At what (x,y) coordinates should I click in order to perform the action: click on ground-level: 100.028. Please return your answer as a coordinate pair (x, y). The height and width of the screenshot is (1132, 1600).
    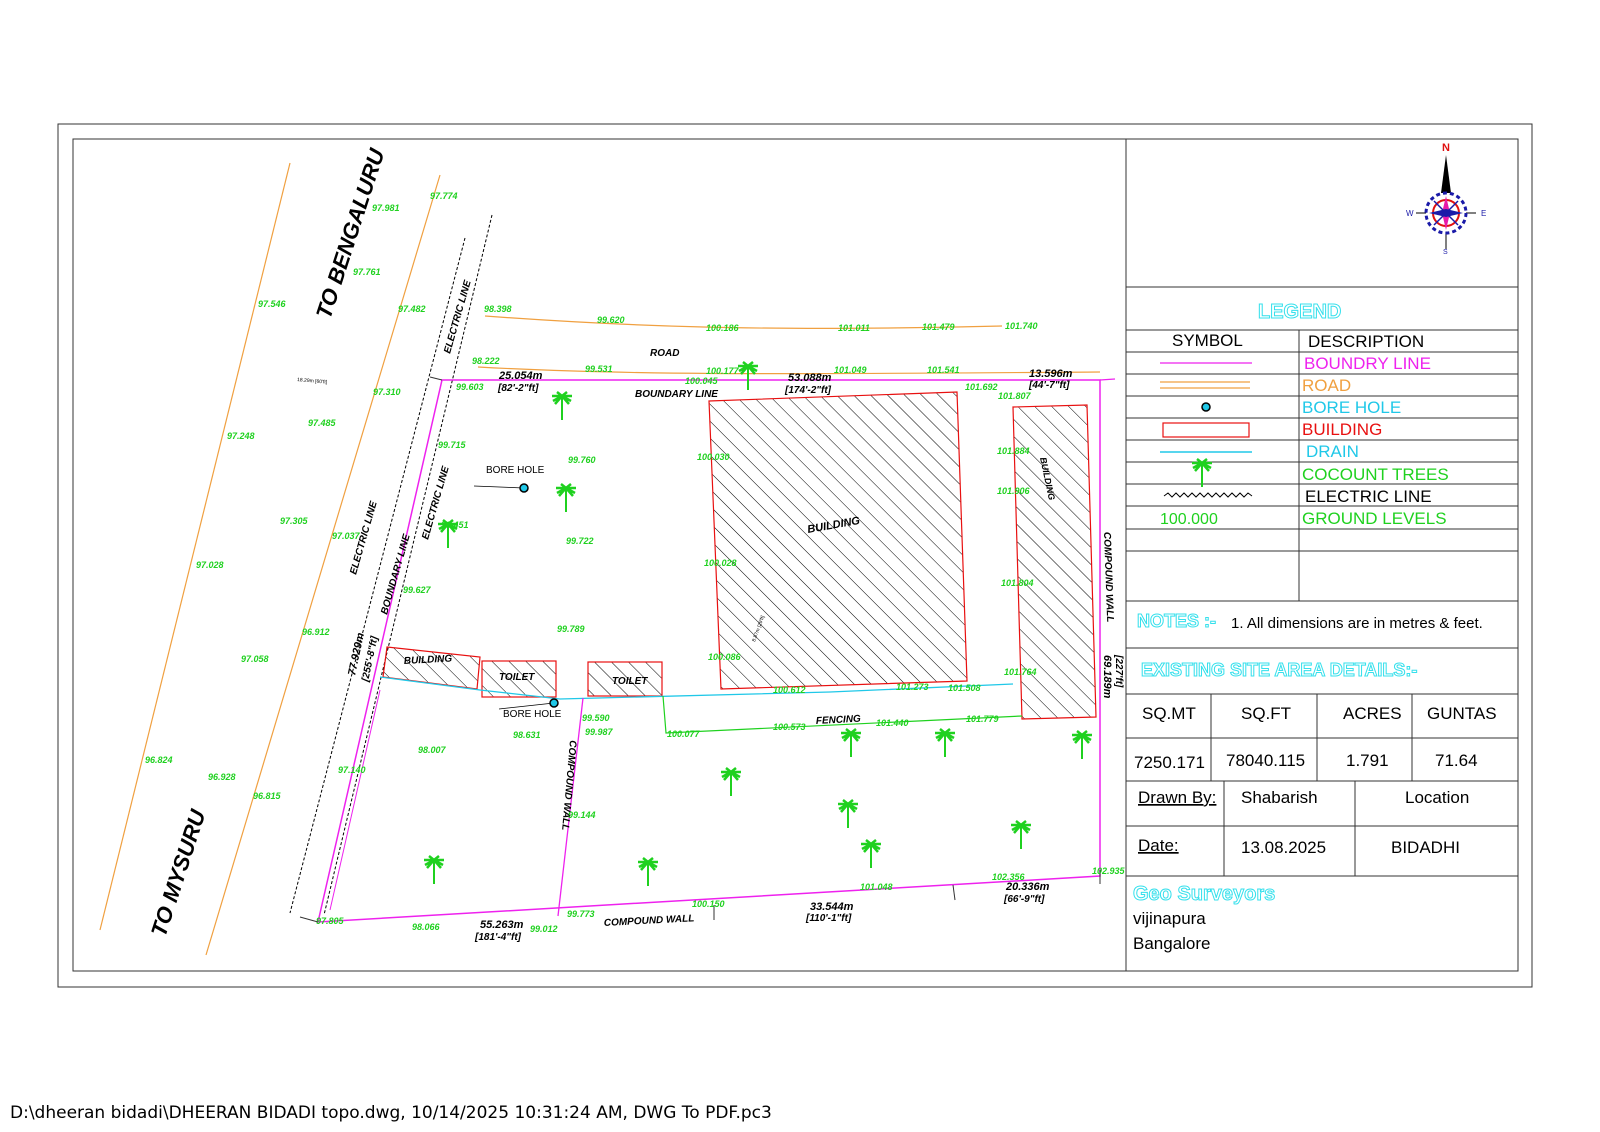
    Looking at the image, I should click on (720, 563).